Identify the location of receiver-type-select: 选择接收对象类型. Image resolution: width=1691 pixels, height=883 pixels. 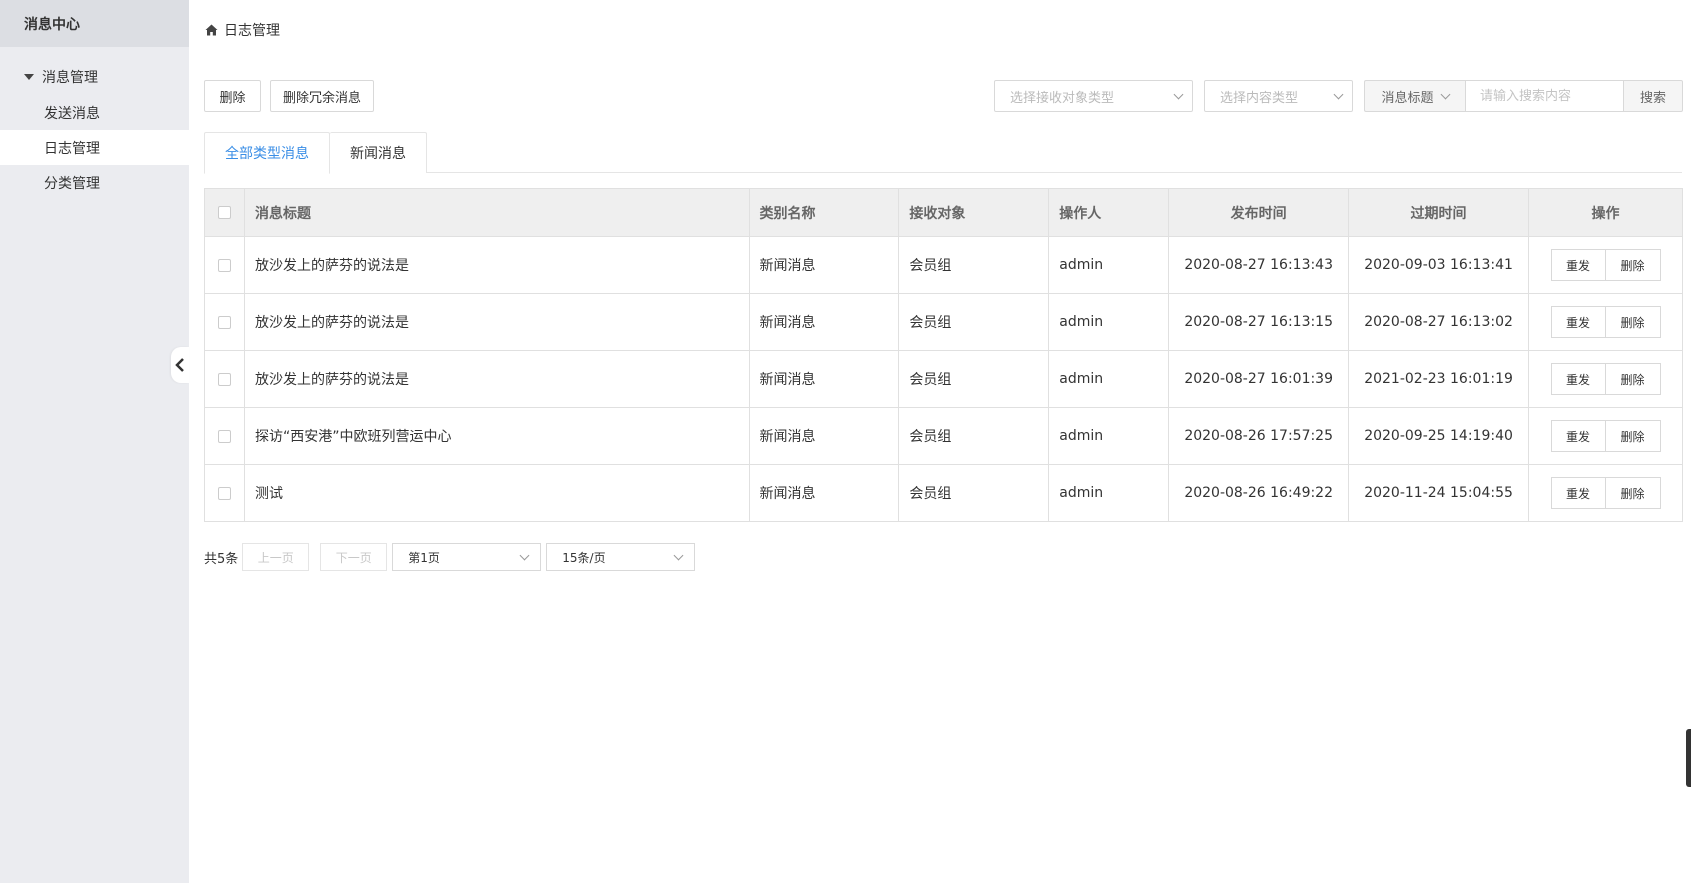
(1093, 96).